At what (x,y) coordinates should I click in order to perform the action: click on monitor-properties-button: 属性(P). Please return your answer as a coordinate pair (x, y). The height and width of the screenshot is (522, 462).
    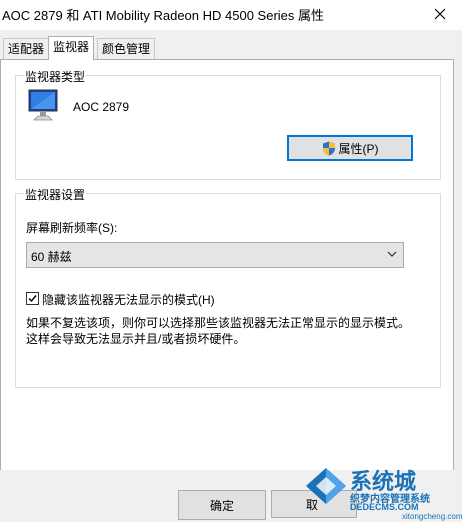
    Looking at the image, I should click on (350, 148).